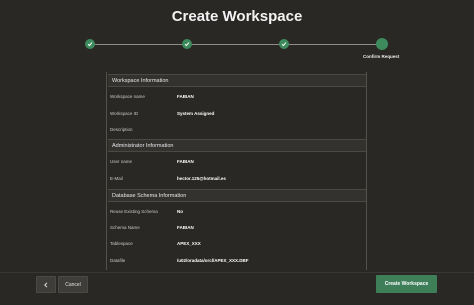 The height and width of the screenshot is (305, 474). I want to click on field-value: /u02/oradata/orcl/APEX_XXX.DBF, so click(213, 260).